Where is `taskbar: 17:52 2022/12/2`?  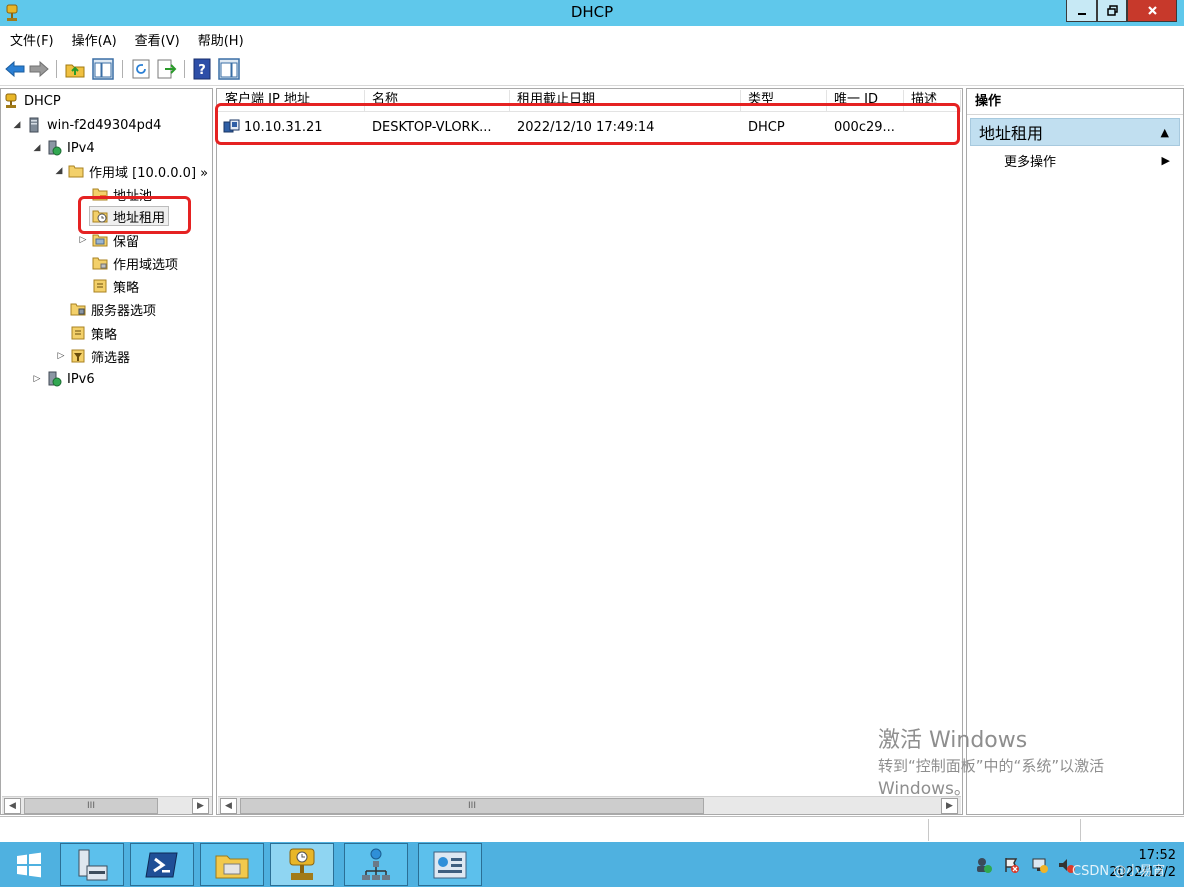
taskbar: 17:52 2022/12/2 is located at coordinates (592, 864).